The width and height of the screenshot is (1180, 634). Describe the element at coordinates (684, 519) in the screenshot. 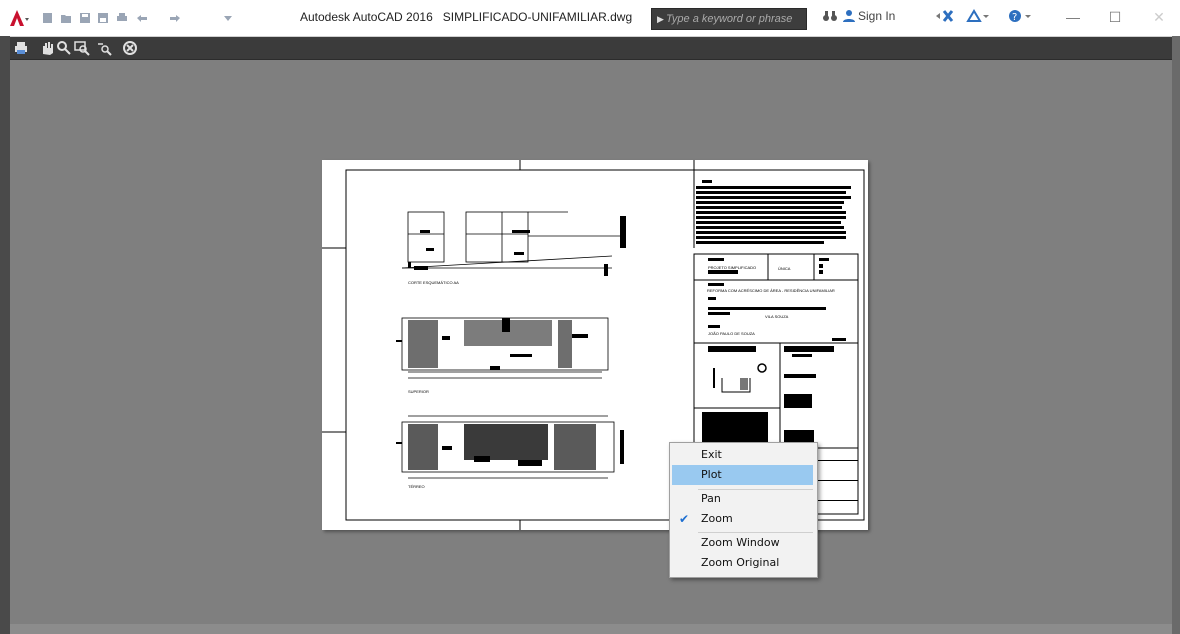

I see `checkmark-icon: ✔` at that location.